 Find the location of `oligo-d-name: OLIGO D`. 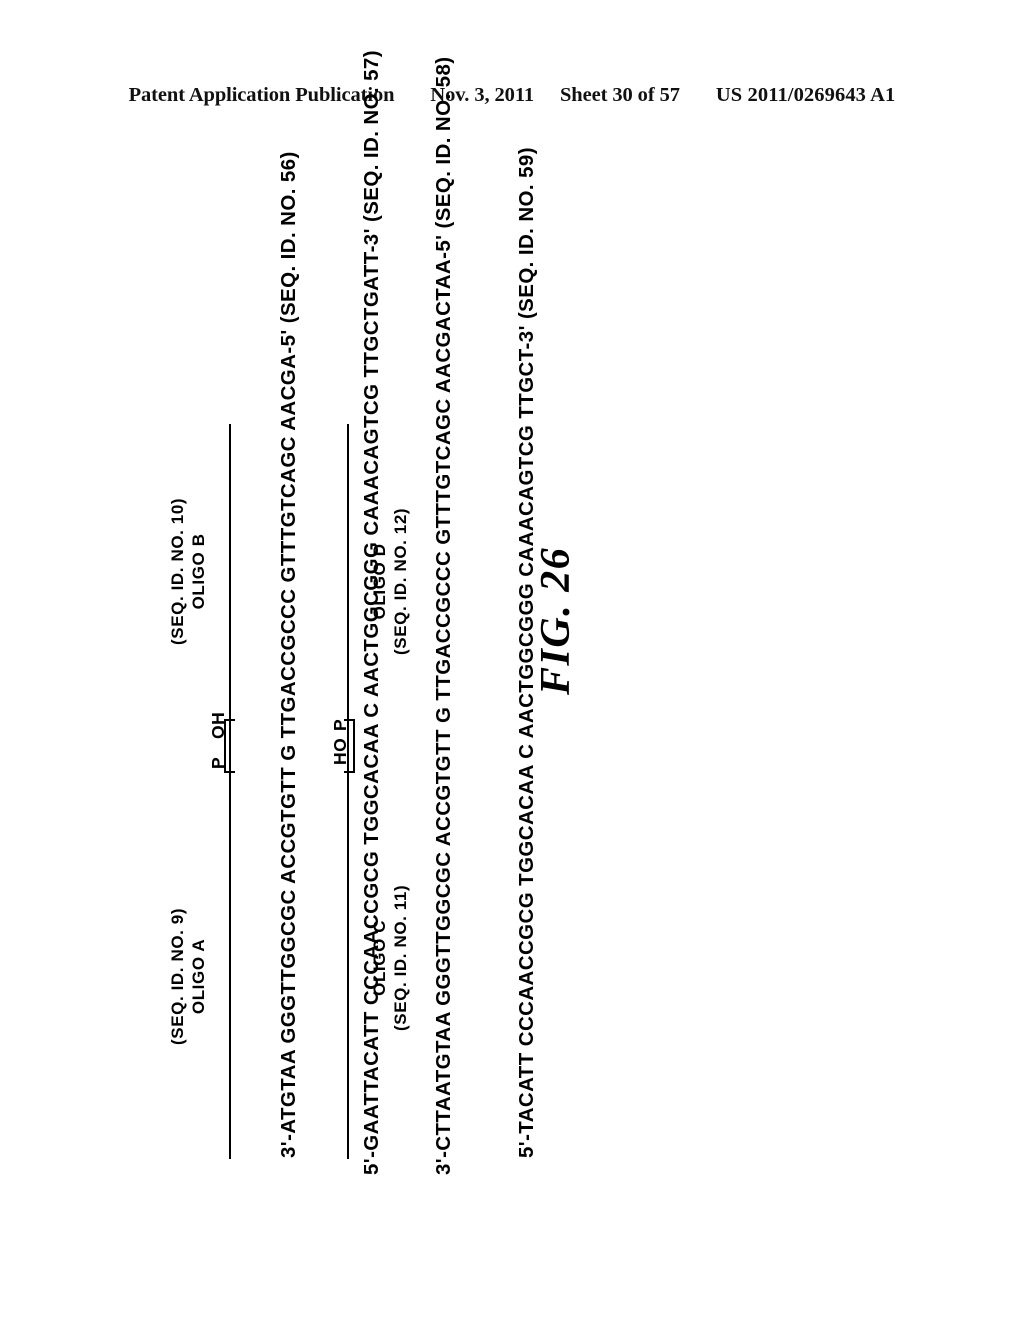

oligo-d-name: OLIGO D is located at coordinates (379, 581).